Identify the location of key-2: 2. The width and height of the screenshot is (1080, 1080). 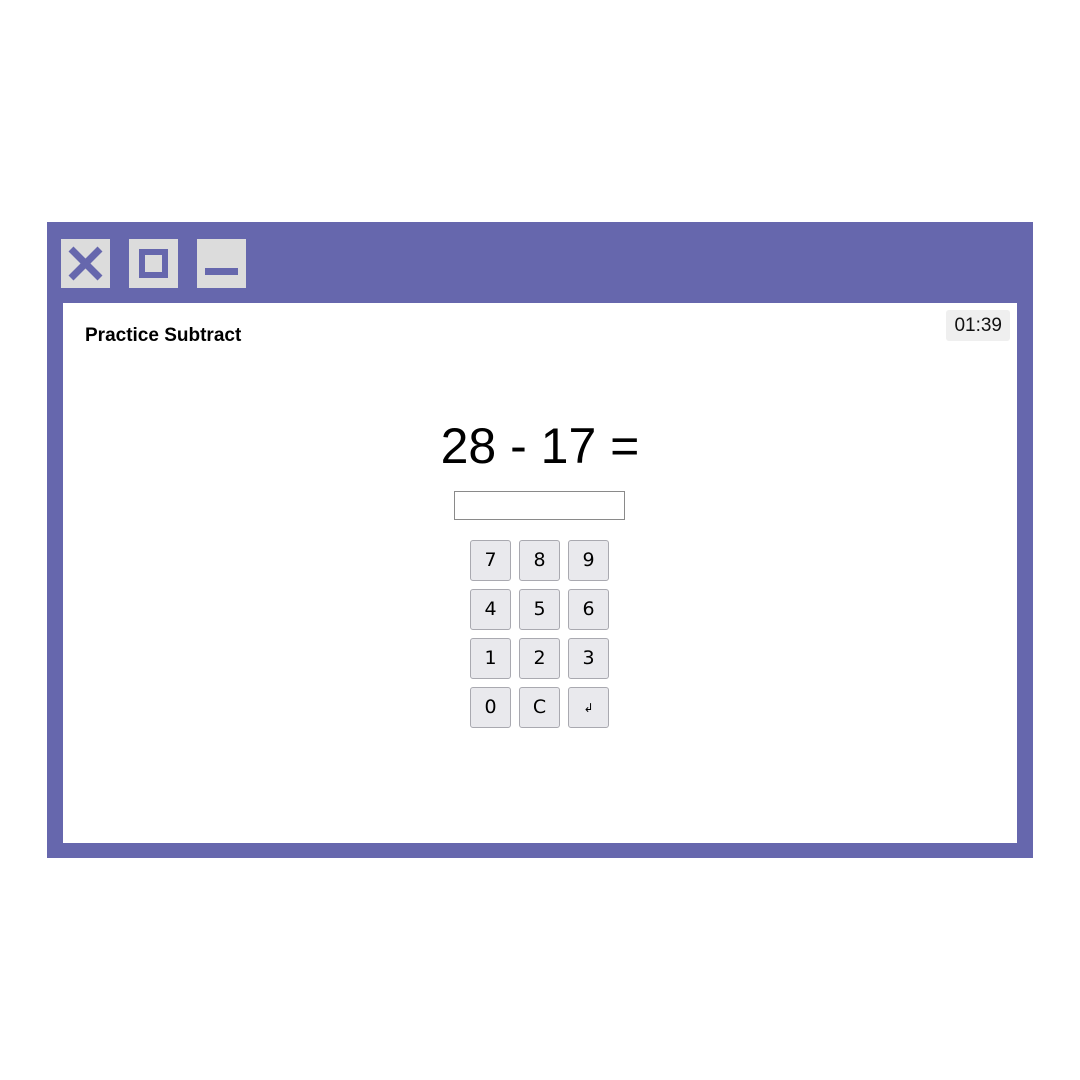
(539, 658).